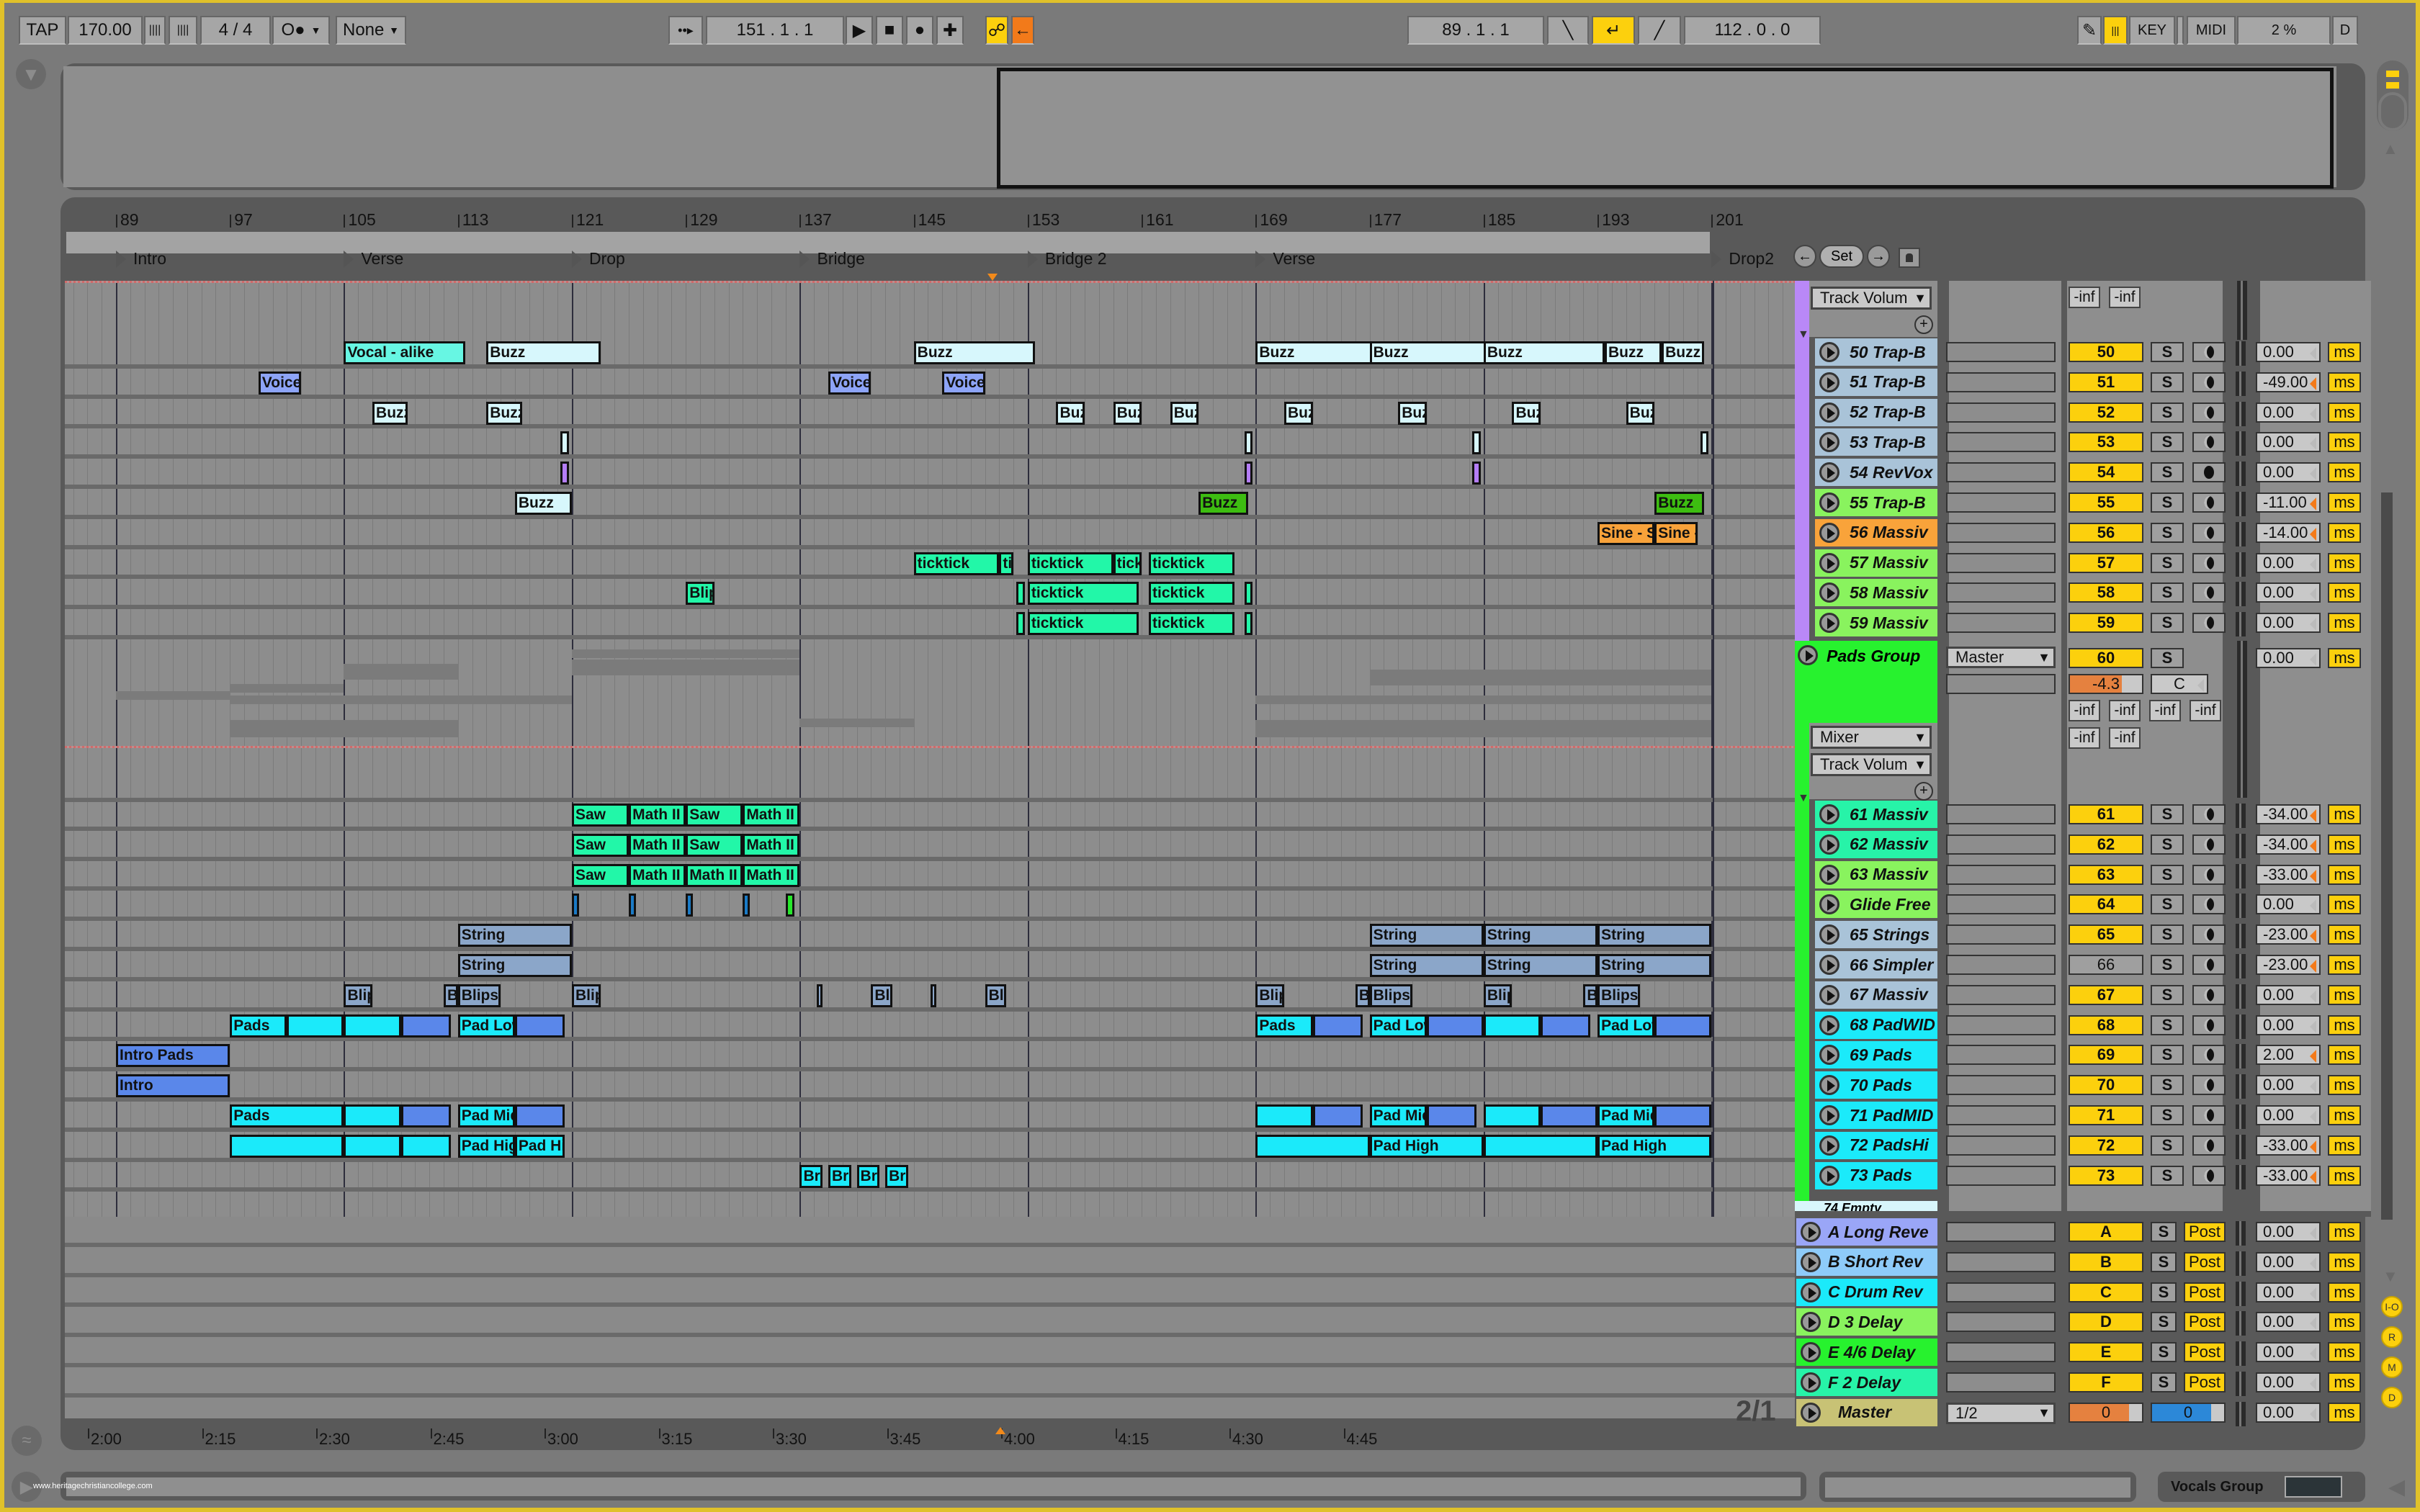 The width and height of the screenshot is (2420, 1512). I want to click on track-delay-field: -33.00, so click(2288, 1145).